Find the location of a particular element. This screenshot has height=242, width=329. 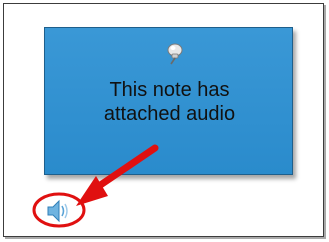

audio-button is located at coordinates (60, 211).